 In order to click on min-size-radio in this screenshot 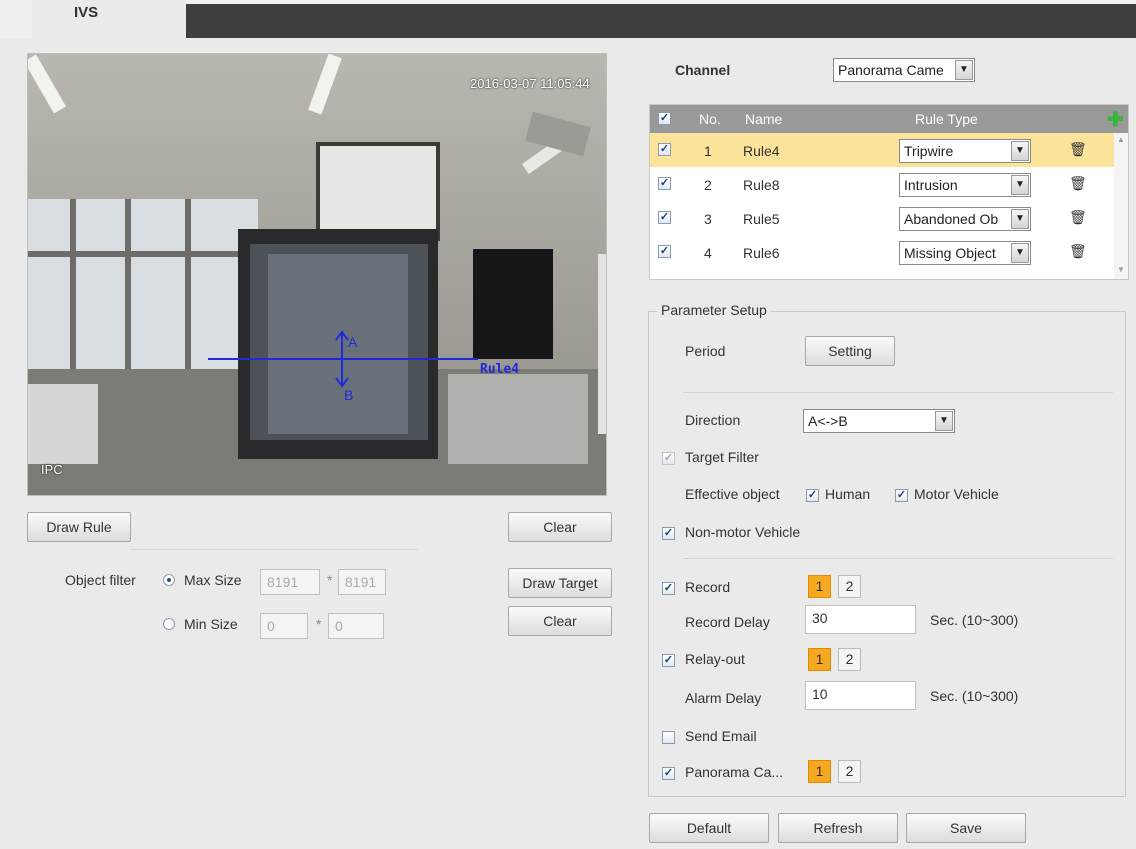, I will do `click(169, 624)`.